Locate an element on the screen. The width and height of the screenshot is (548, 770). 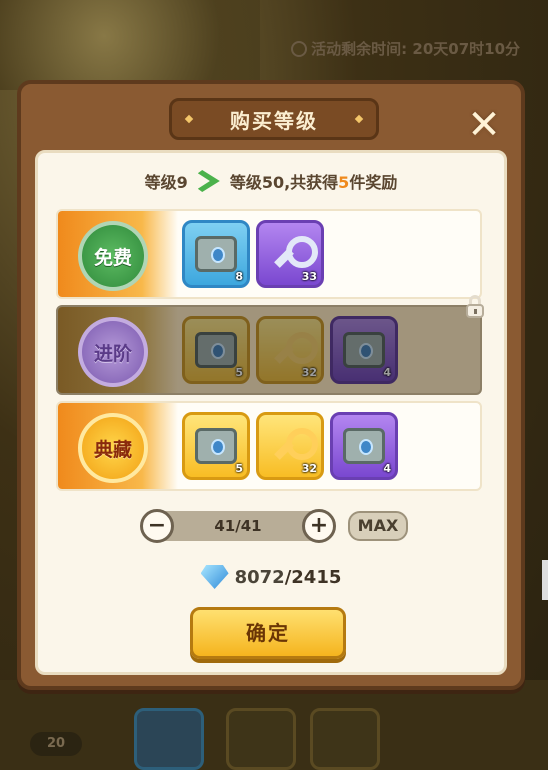
reward-qty: 8 is located at coordinates (239, 276).